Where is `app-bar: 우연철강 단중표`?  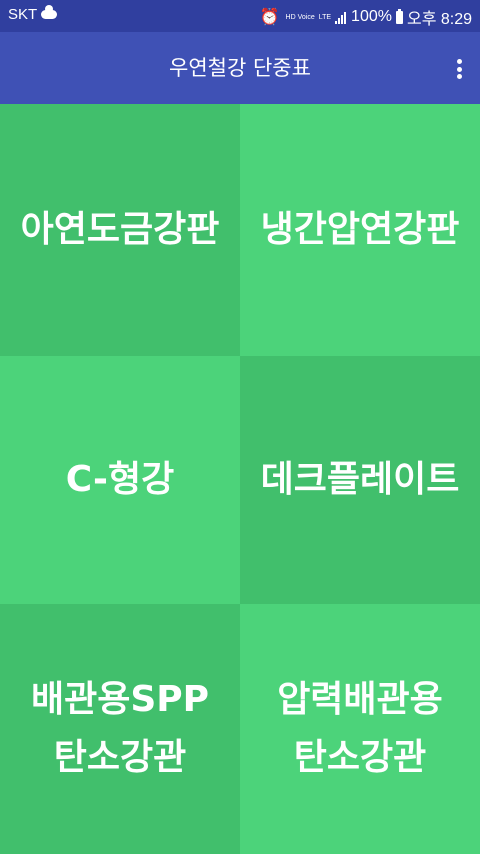 app-bar: 우연철강 단중표 is located at coordinates (240, 68).